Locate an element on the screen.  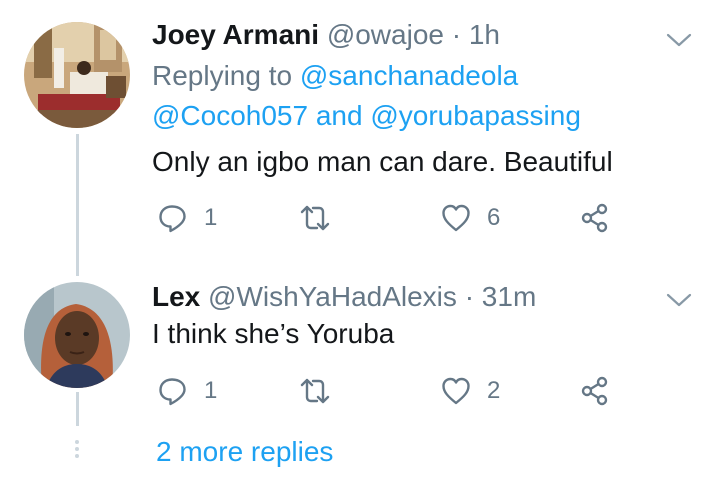
tweet-text: Only an igbo man can dare. Beautiful is located at coordinates (382, 161).